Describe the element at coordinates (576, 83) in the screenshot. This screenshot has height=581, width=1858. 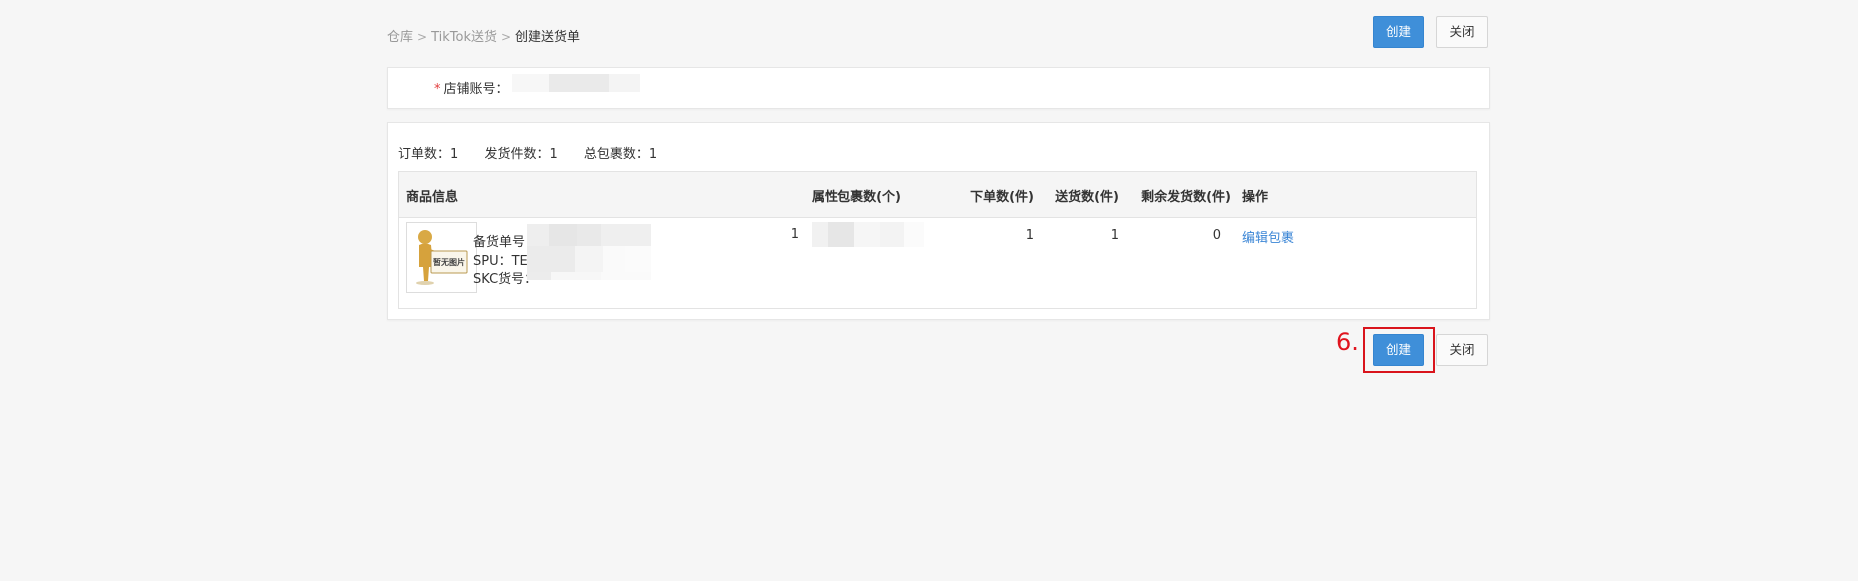
I see `store-account-value-redacted` at that location.